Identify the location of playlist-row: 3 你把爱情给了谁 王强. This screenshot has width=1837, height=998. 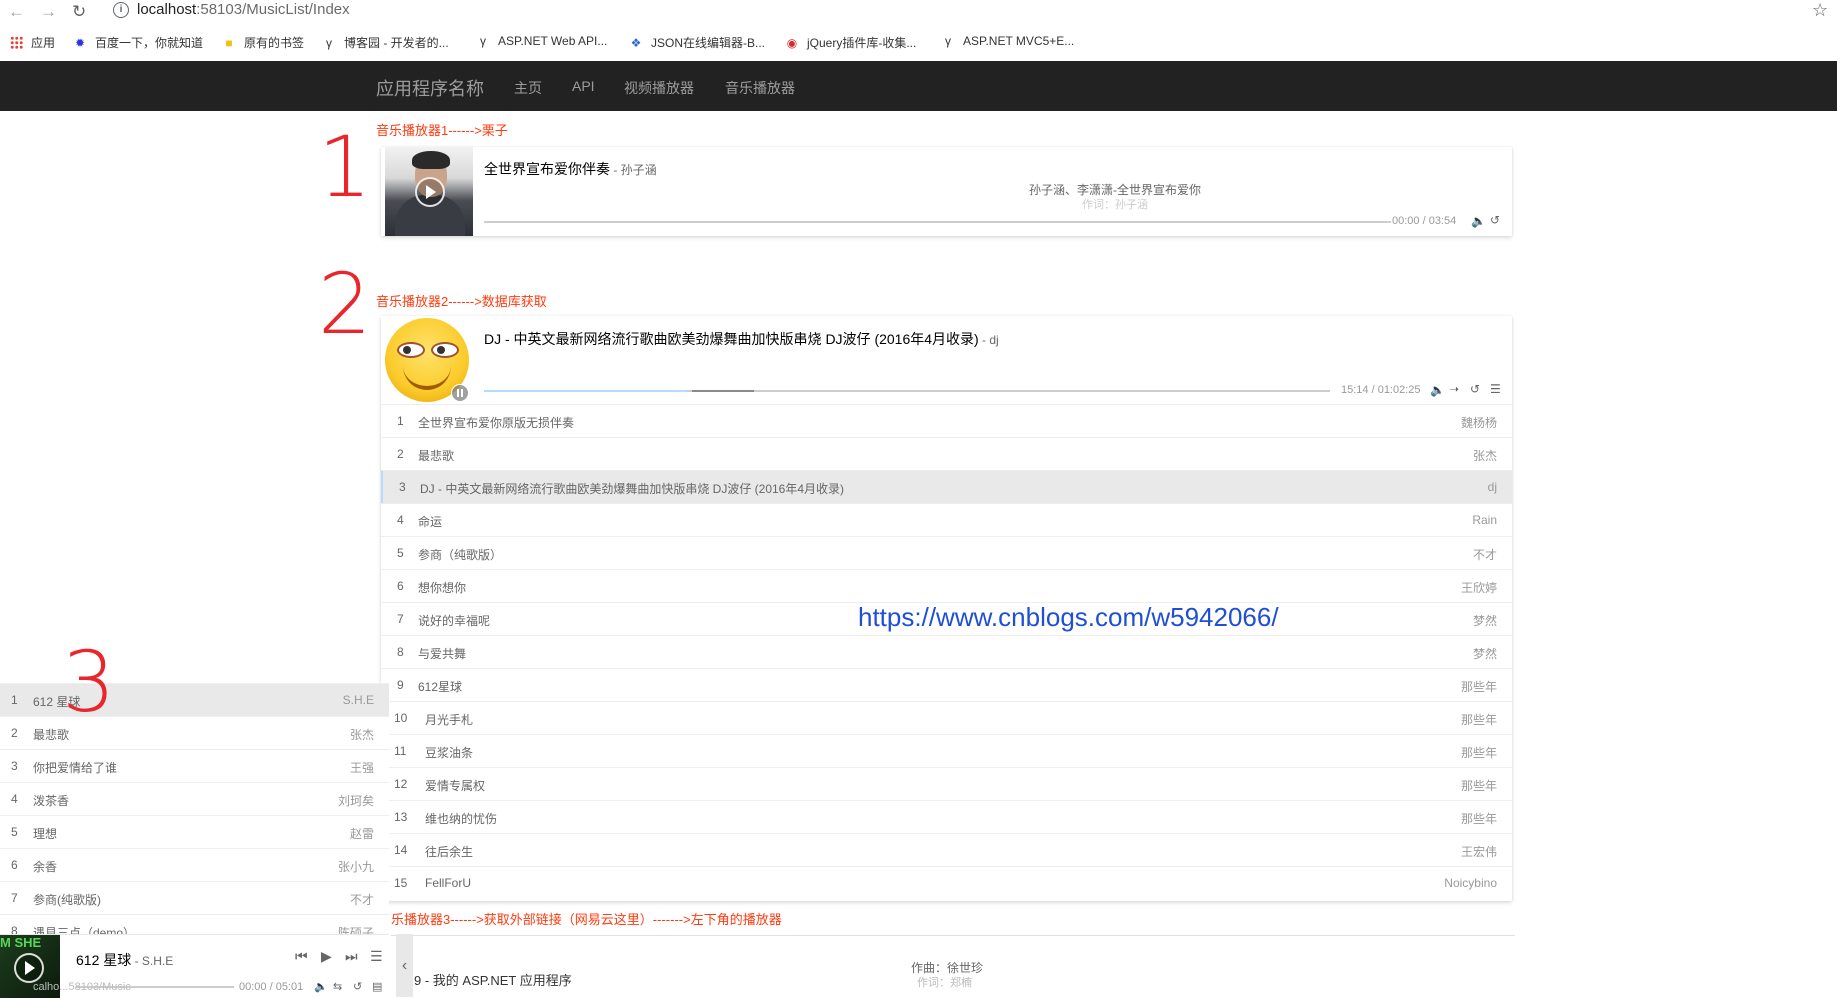
(194, 765).